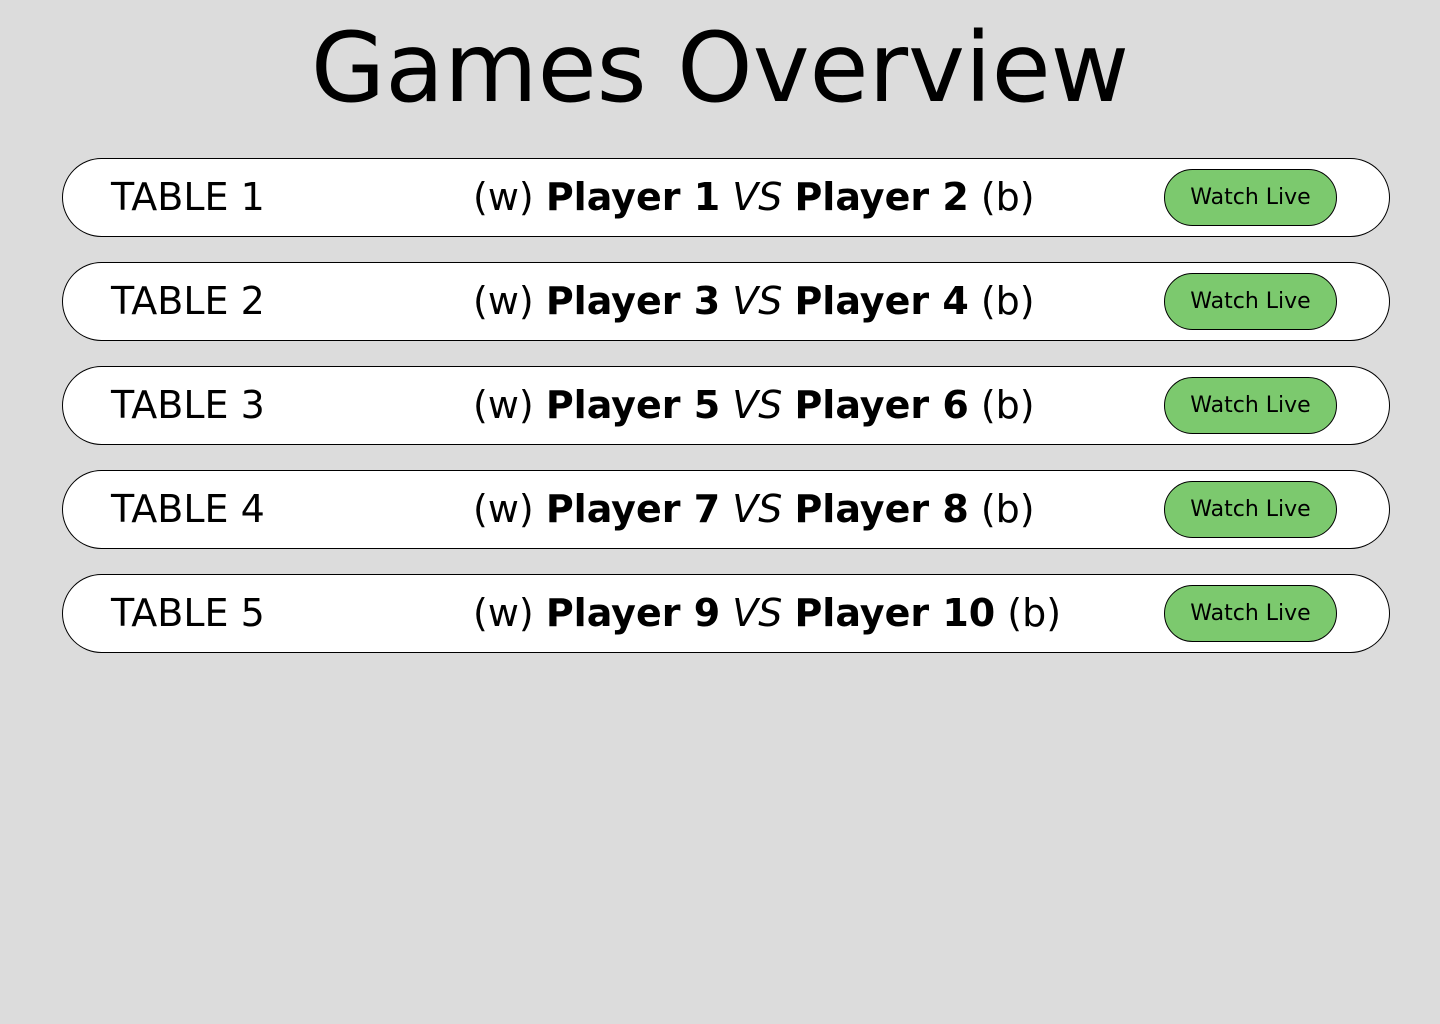 The image size is (1440, 1024). What do you see at coordinates (881, 197) in the screenshot?
I see `black-player-name: Player 2` at bounding box center [881, 197].